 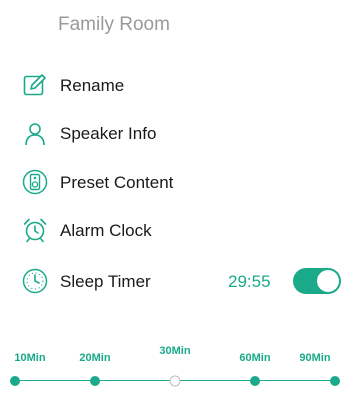 What do you see at coordinates (114, 24) in the screenshot?
I see `room-title: Family Room` at bounding box center [114, 24].